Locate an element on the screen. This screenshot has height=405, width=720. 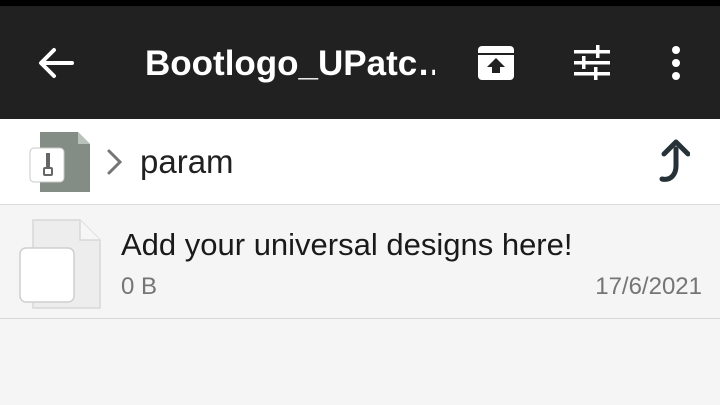
filter-button is located at coordinates (592, 63).